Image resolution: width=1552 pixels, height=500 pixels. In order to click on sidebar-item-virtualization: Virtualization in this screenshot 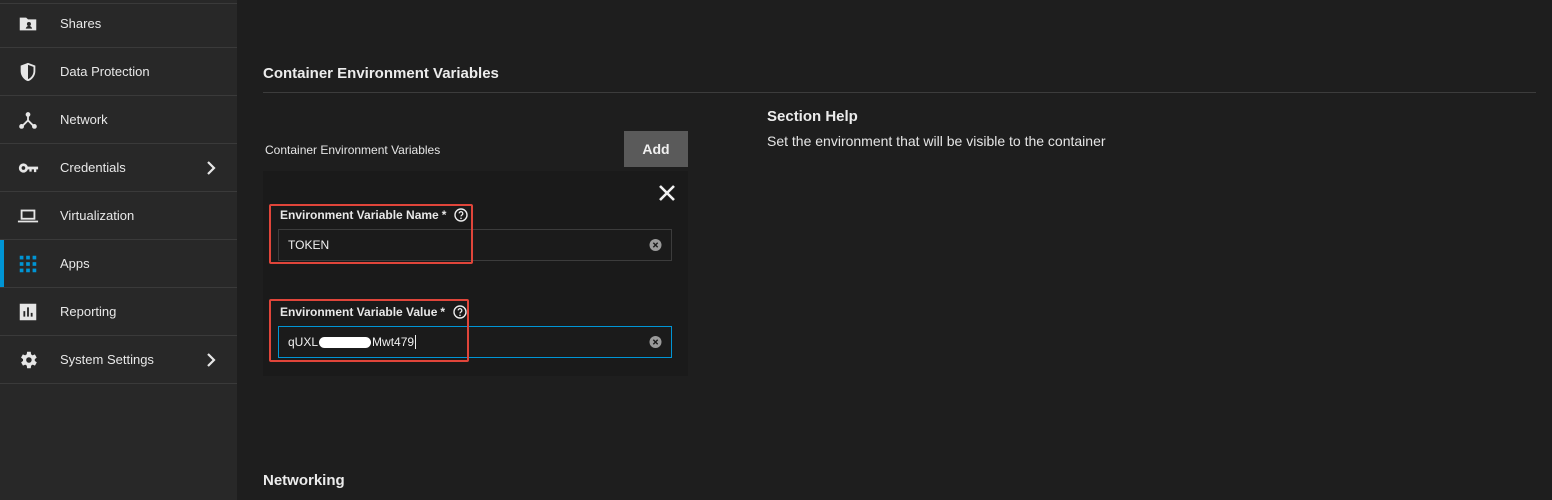, I will do `click(118, 216)`.